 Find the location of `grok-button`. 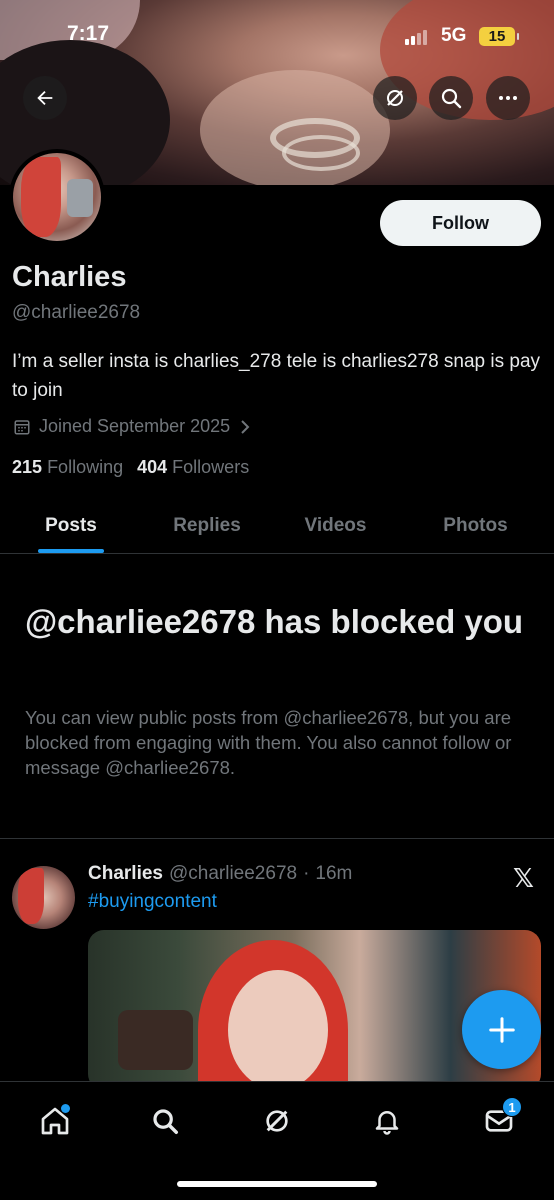

grok-button is located at coordinates (395, 98).